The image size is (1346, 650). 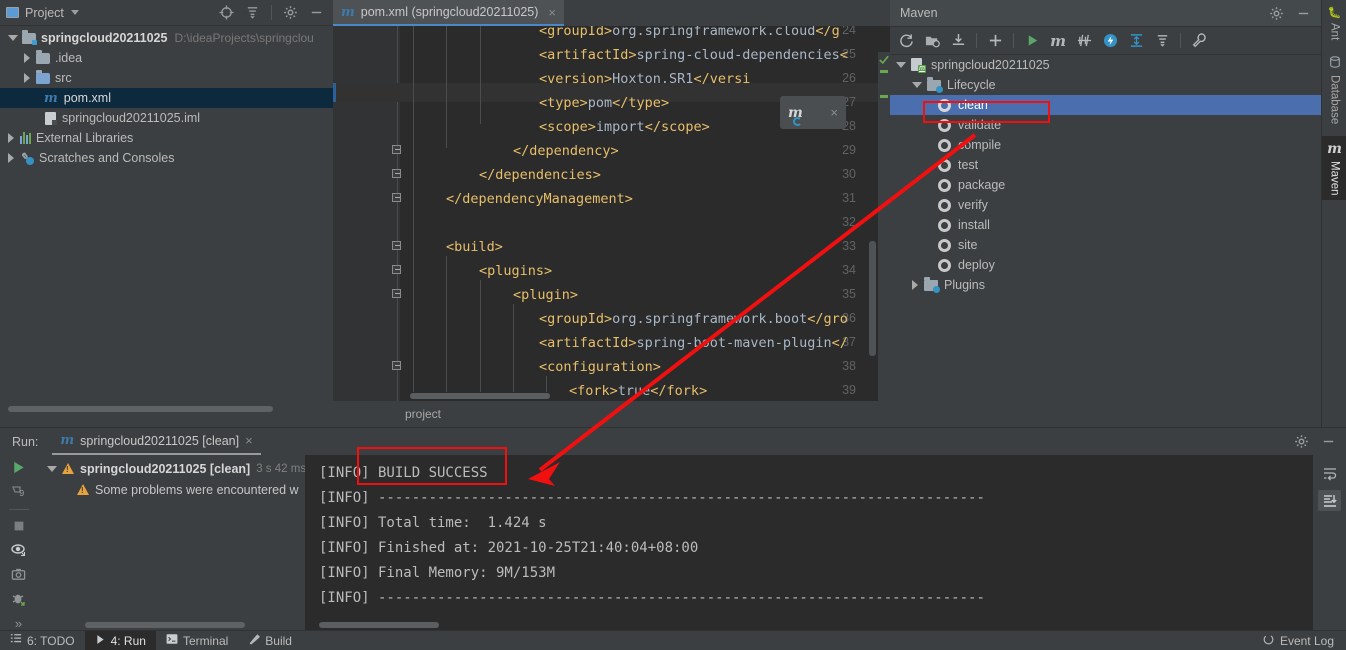 What do you see at coordinates (1334, 22) in the screenshot?
I see `tool-button-ant: 🐛 Ant` at bounding box center [1334, 22].